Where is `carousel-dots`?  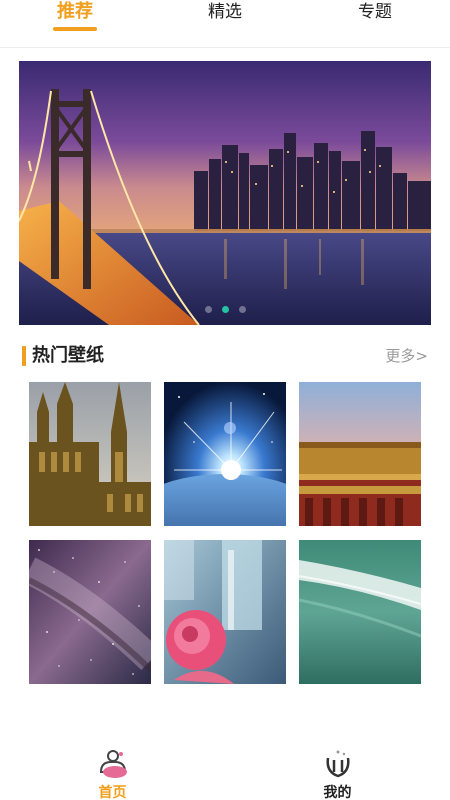
carousel-dots is located at coordinates (225, 309).